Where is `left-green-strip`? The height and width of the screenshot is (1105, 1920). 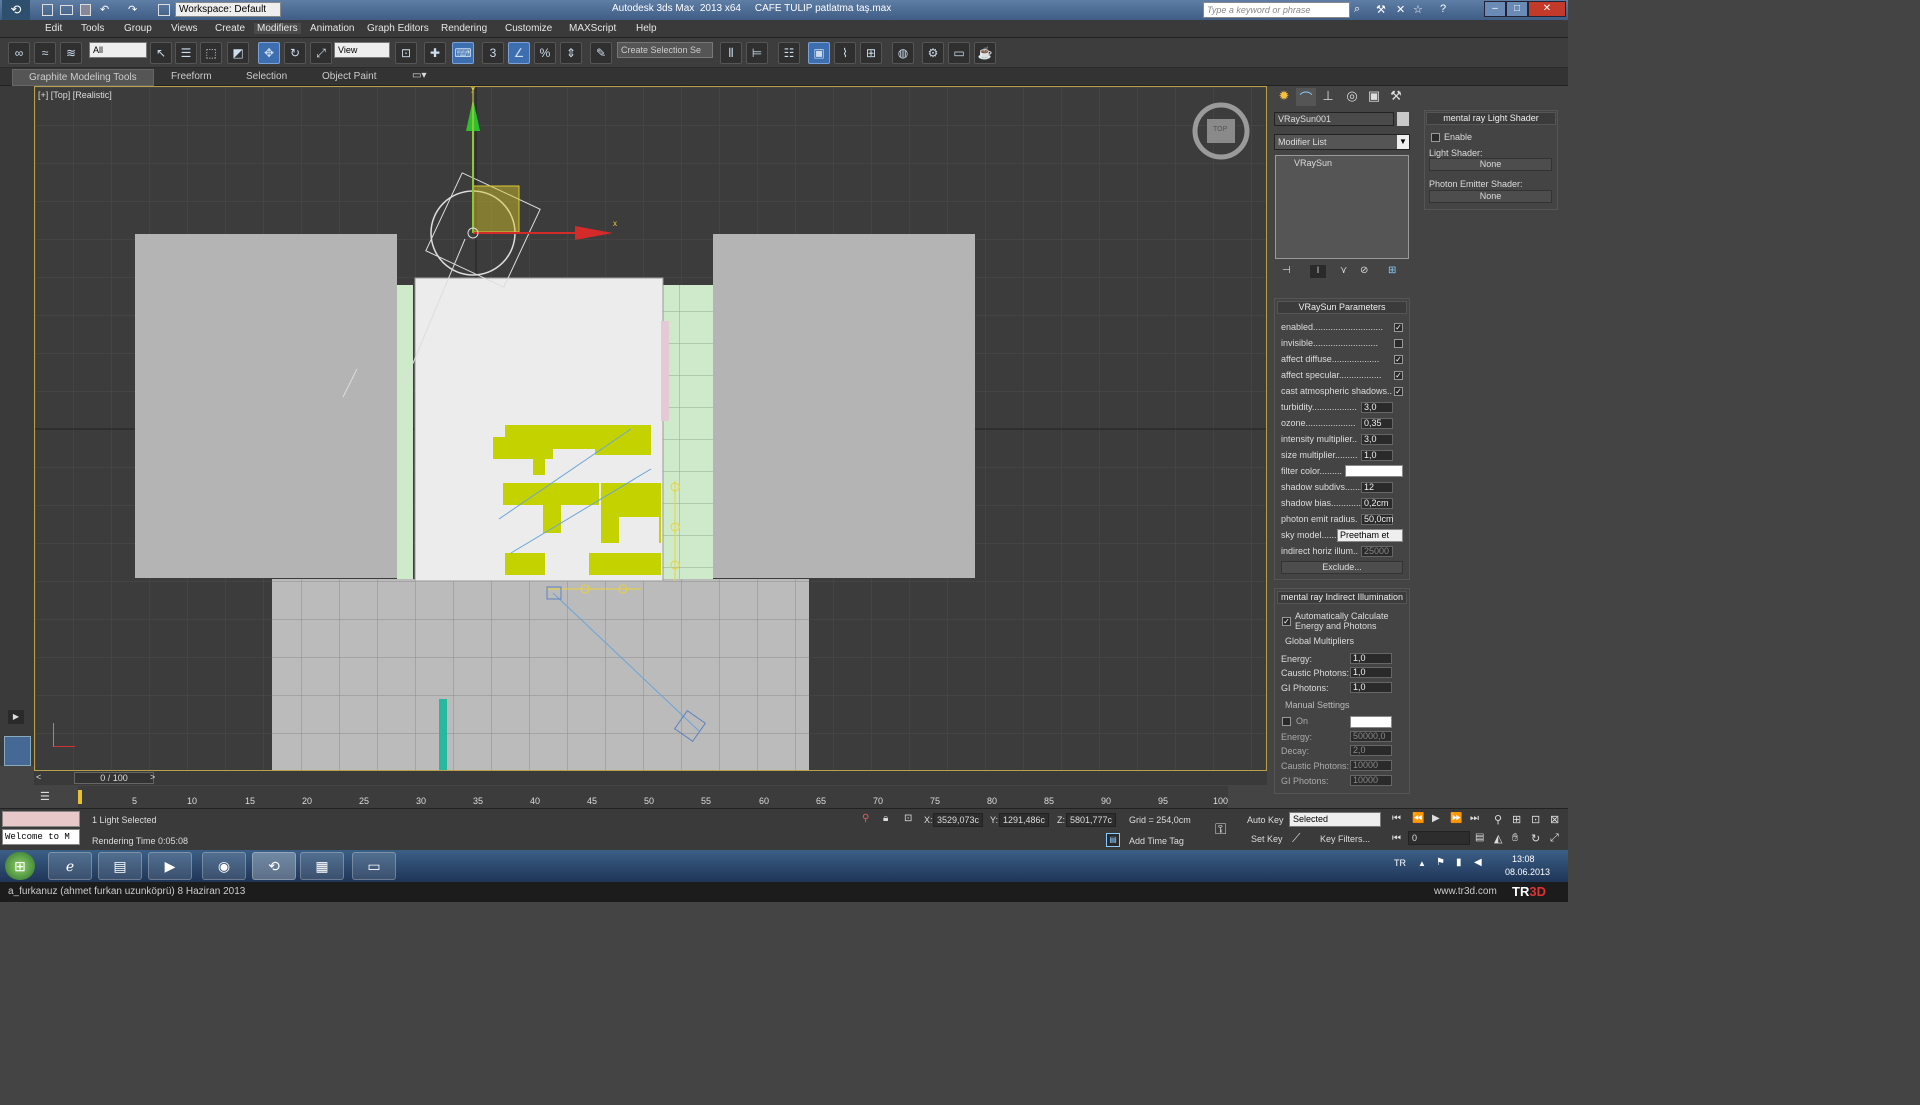
left-green-strip is located at coordinates (405, 432).